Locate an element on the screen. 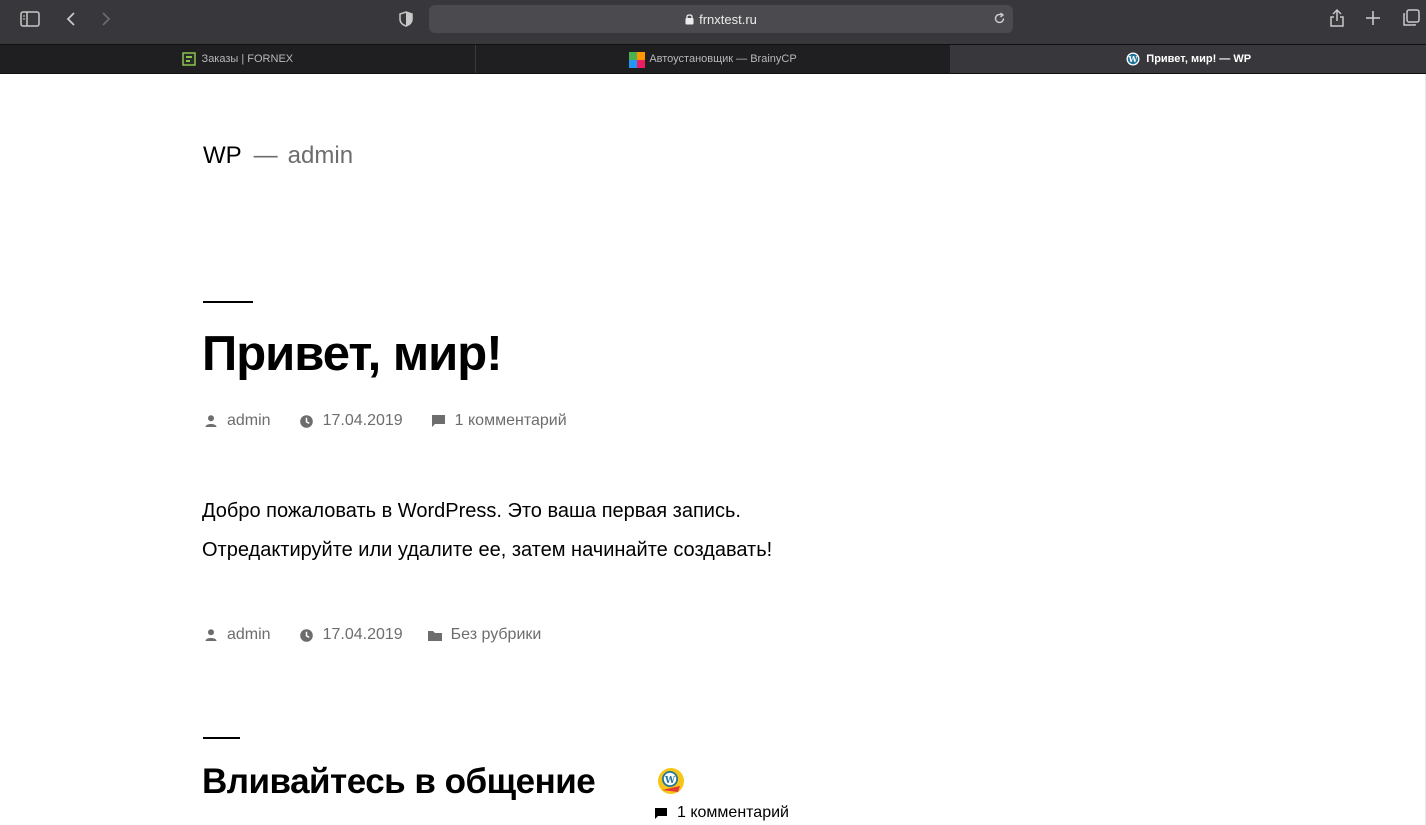 Image resolution: width=1426 pixels, height=825 pixels. share-icon is located at coordinates (1337, 18).